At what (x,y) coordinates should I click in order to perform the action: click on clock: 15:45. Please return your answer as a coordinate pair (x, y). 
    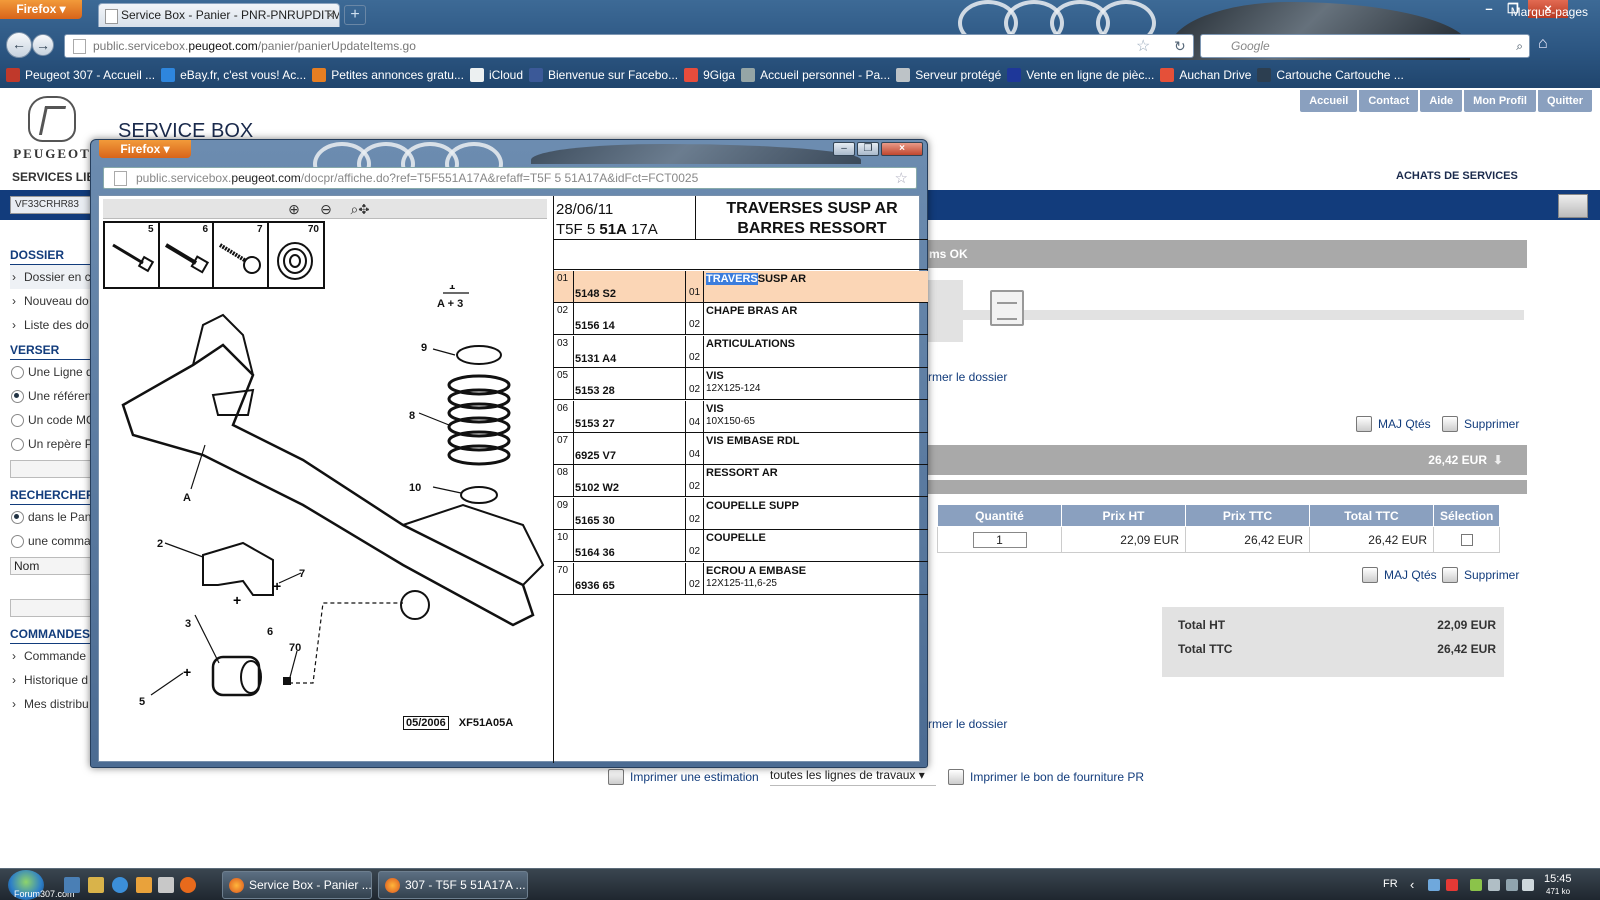
    Looking at the image, I should click on (1558, 879).